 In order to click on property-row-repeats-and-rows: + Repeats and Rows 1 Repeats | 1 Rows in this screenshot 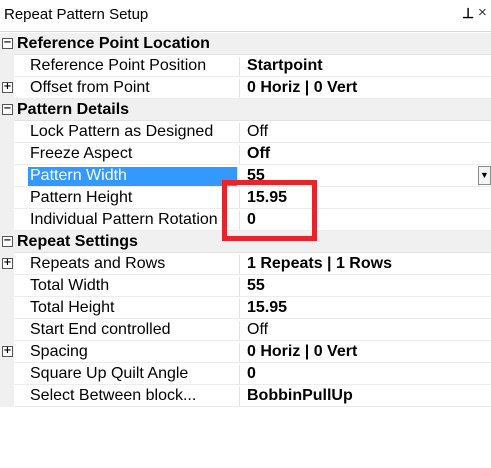, I will do `click(245, 264)`.